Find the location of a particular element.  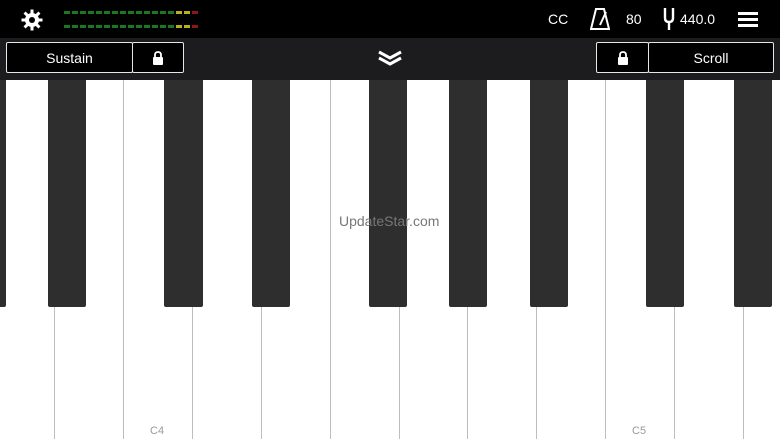

menu-icon is located at coordinates (748, 19).